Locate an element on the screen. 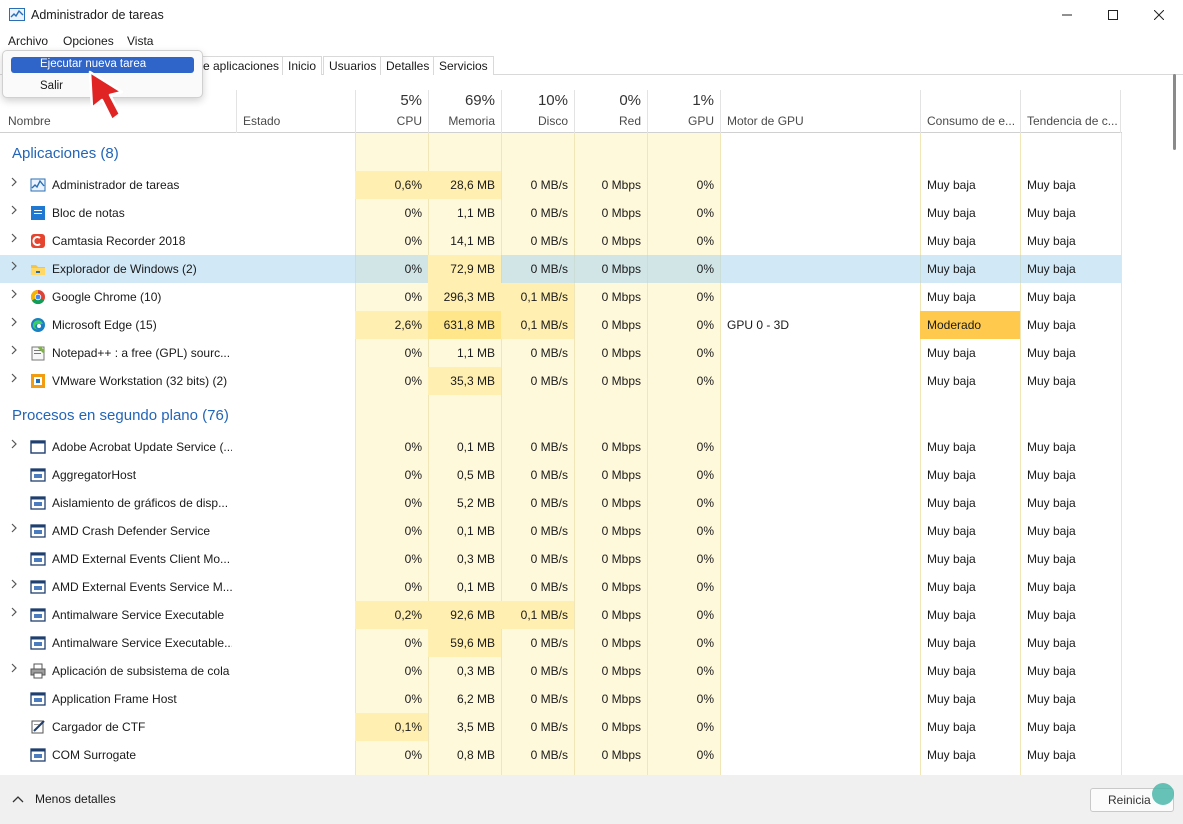  window-title: Administrador de tareas is located at coordinates (97, 15).